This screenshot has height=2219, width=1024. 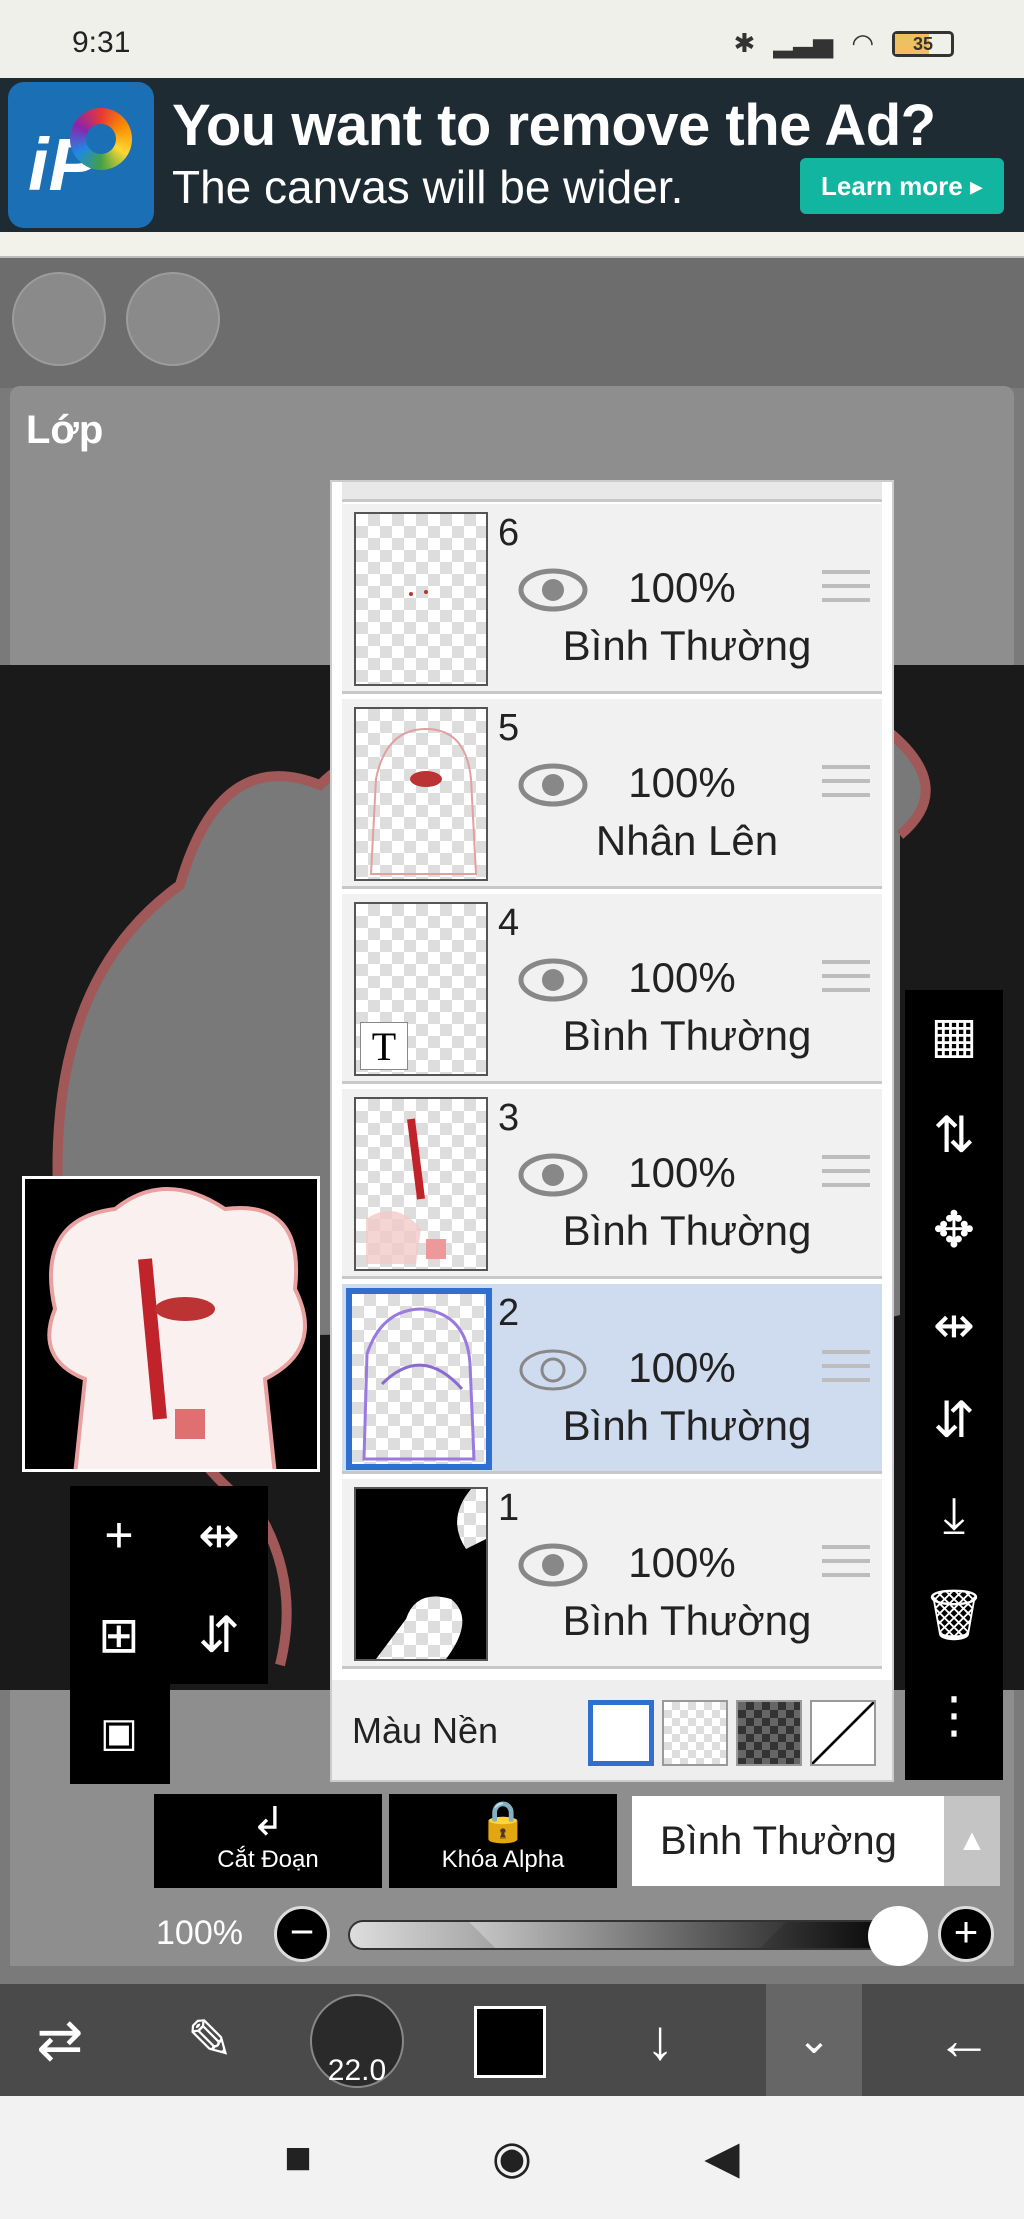 What do you see at coordinates (119, 1535) in the screenshot?
I see `add-layer-plus-icon: +` at bounding box center [119, 1535].